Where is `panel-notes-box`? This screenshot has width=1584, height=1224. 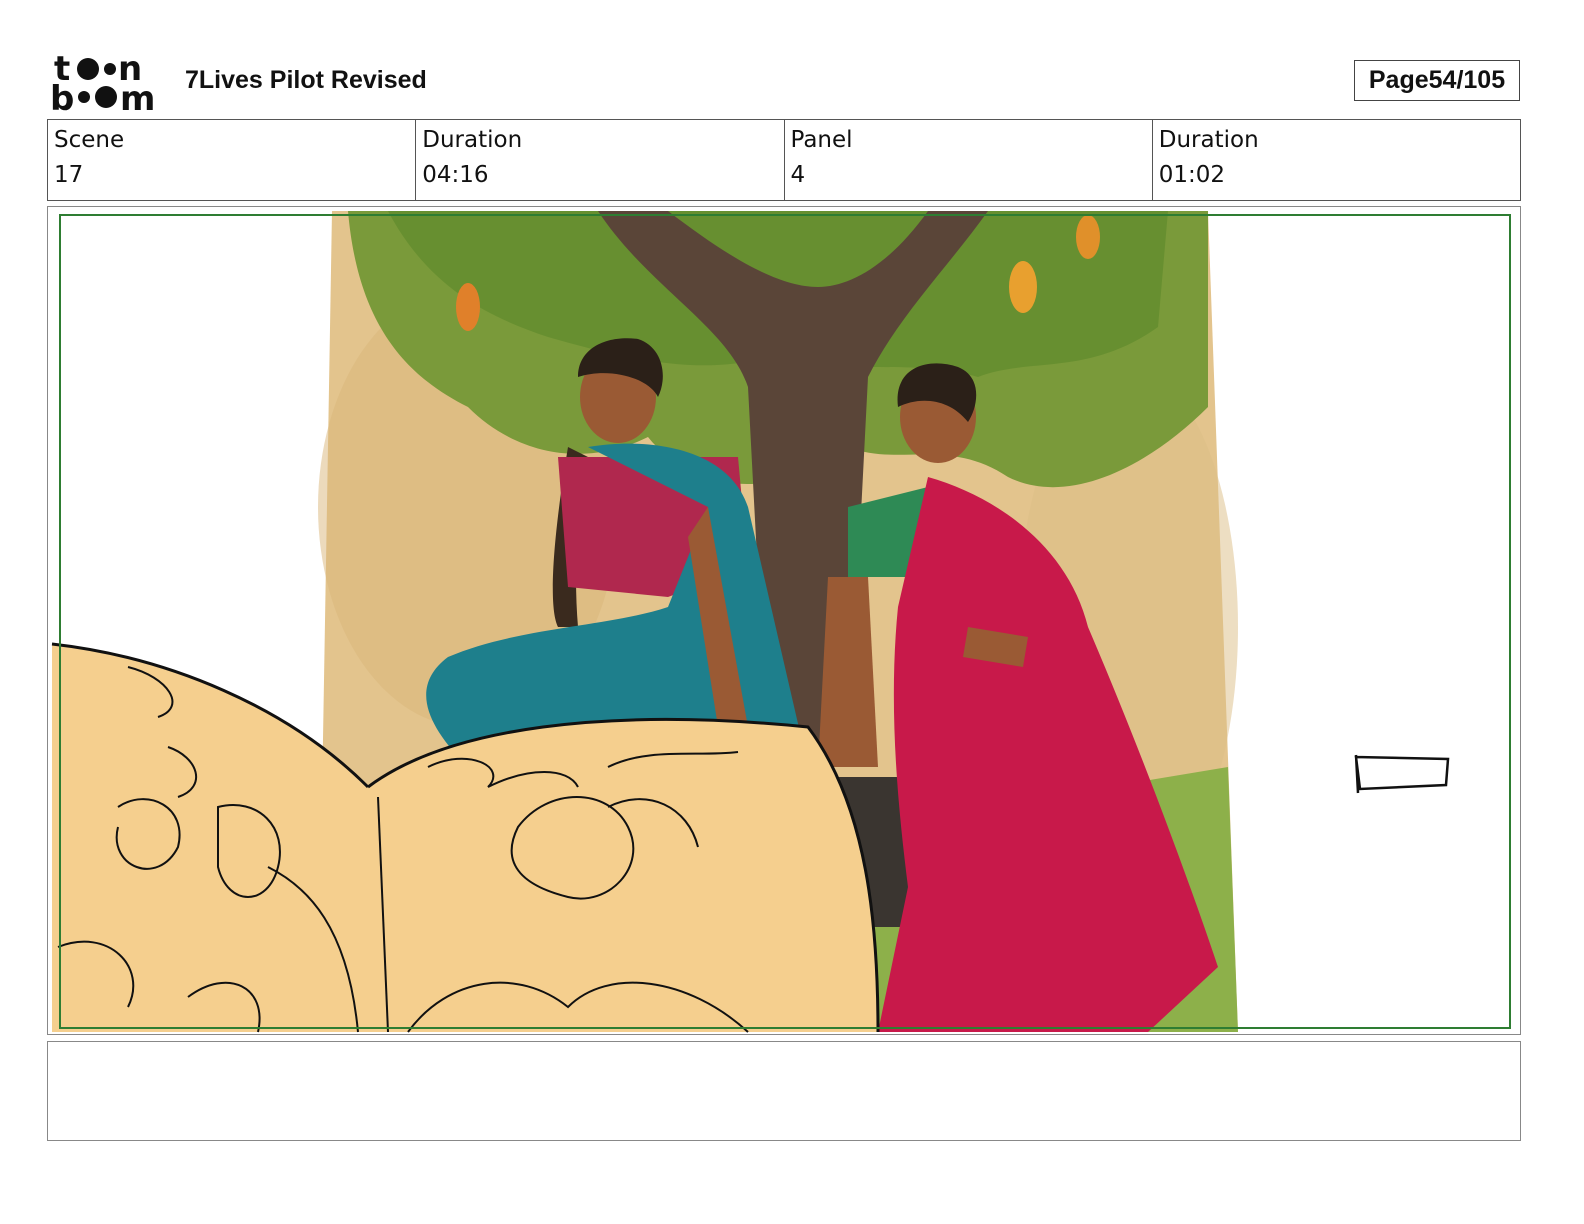 panel-notes-box is located at coordinates (784, 1091).